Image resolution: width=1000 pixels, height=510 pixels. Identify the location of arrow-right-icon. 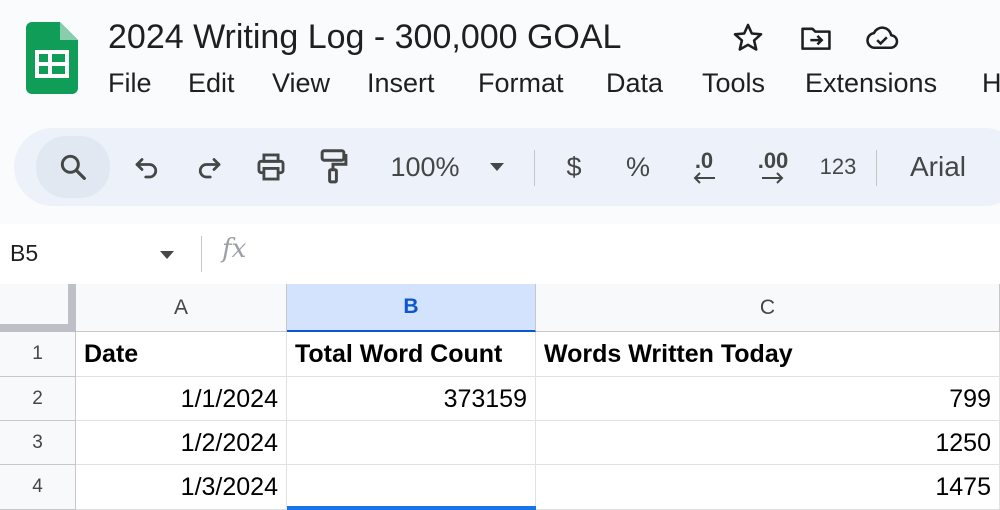
(773, 178).